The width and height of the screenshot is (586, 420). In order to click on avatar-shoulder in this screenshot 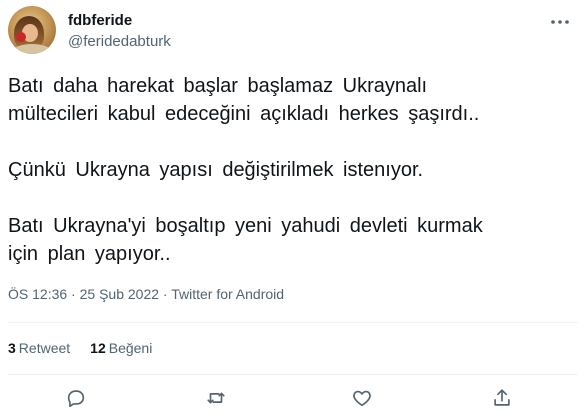, I will do `click(32, 49)`.